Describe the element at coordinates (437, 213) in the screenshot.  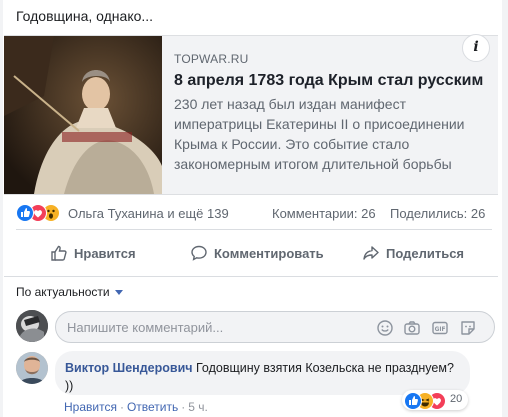
I see `shares-count: Поделились: 26` at that location.